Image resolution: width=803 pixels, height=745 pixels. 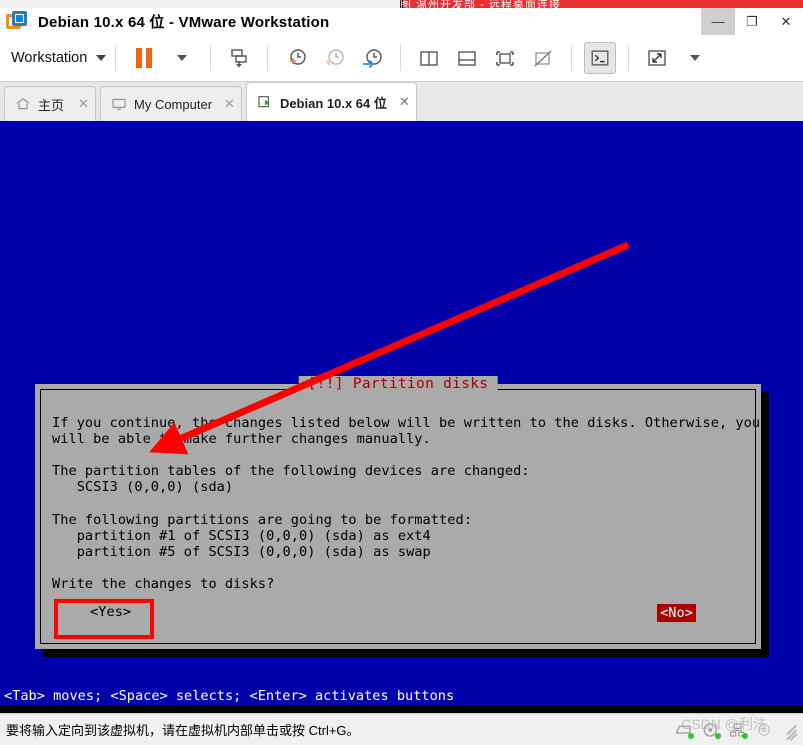 What do you see at coordinates (398, 384) in the screenshot?
I see `dialog-title: [!!] Partition disks` at bounding box center [398, 384].